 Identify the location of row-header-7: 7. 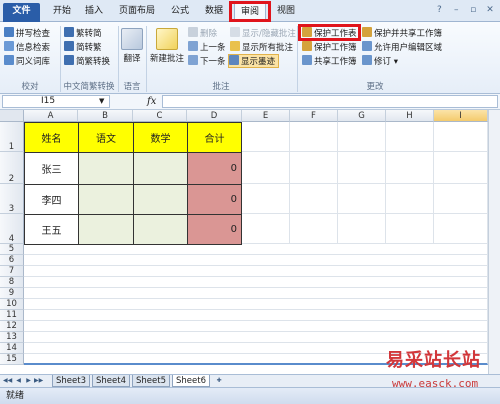
(12, 271).